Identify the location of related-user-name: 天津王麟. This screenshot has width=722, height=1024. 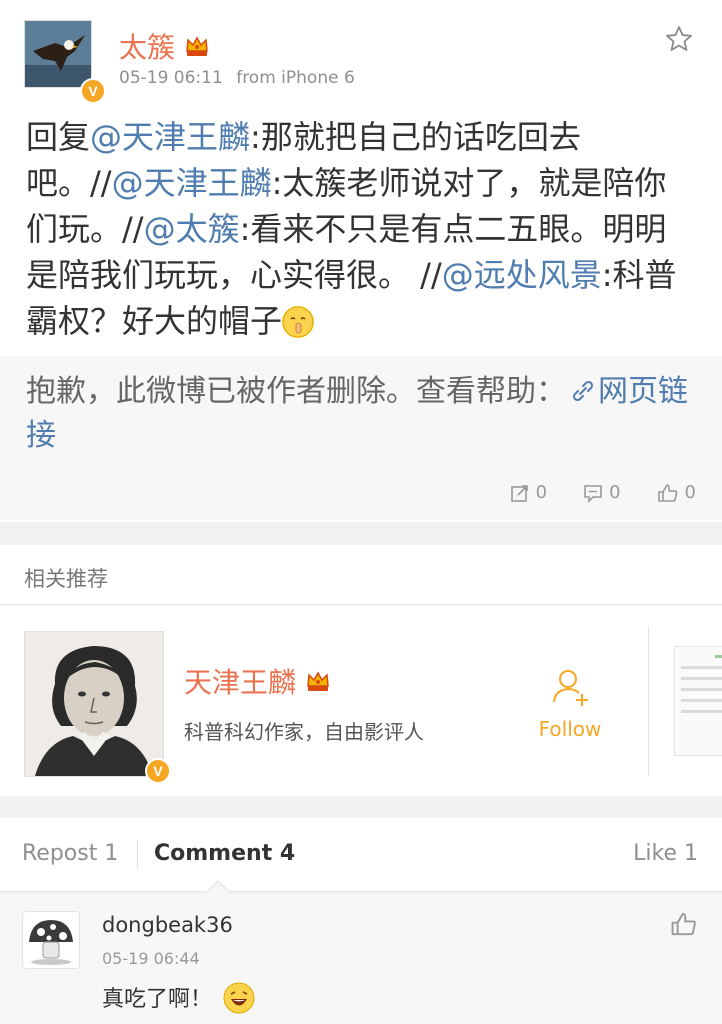
(257, 681).